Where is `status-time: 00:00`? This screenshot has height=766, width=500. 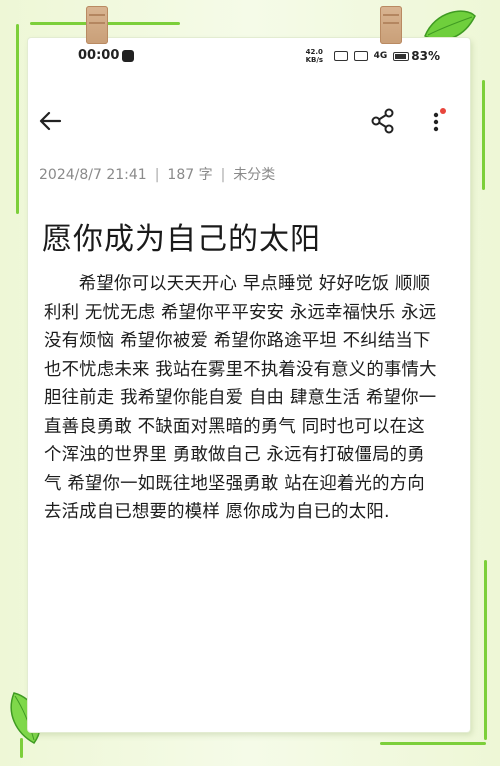 status-time: 00:00 is located at coordinates (99, 55).